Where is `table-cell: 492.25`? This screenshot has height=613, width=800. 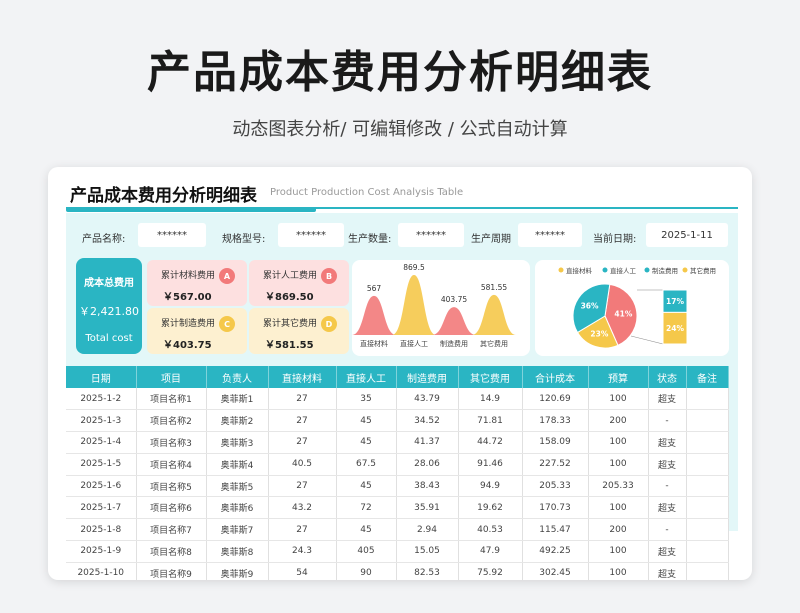 table-cell: 492.25 is located at coordinates (555, 551).